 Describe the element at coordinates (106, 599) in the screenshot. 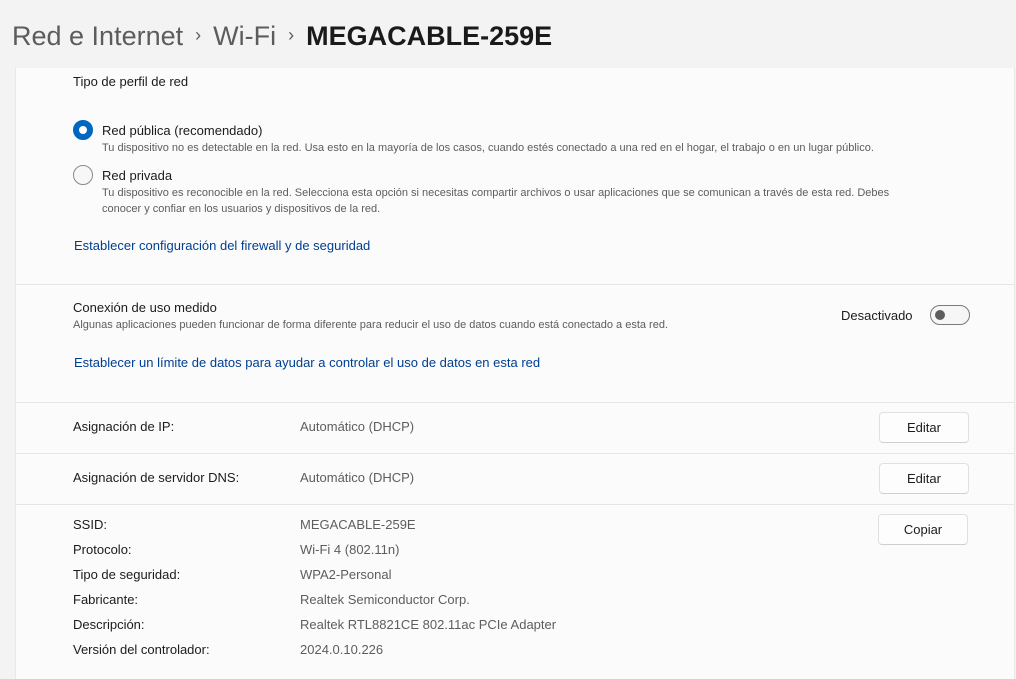

I see `property-label-manufacturer: Fabricante:` at that location.